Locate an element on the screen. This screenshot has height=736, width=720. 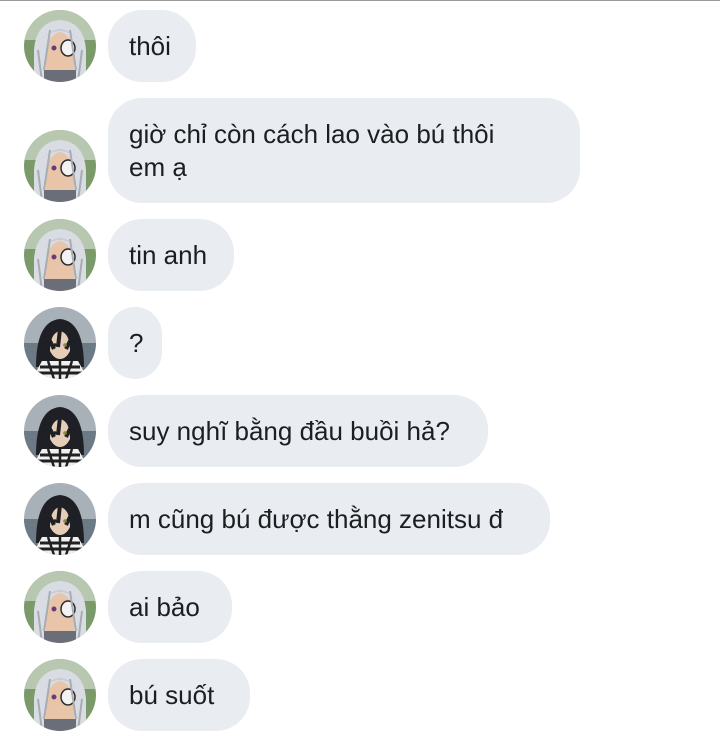
message-line: giờ chỉ còn cách lao vào bú thôi is located at coordinates (312, 133).